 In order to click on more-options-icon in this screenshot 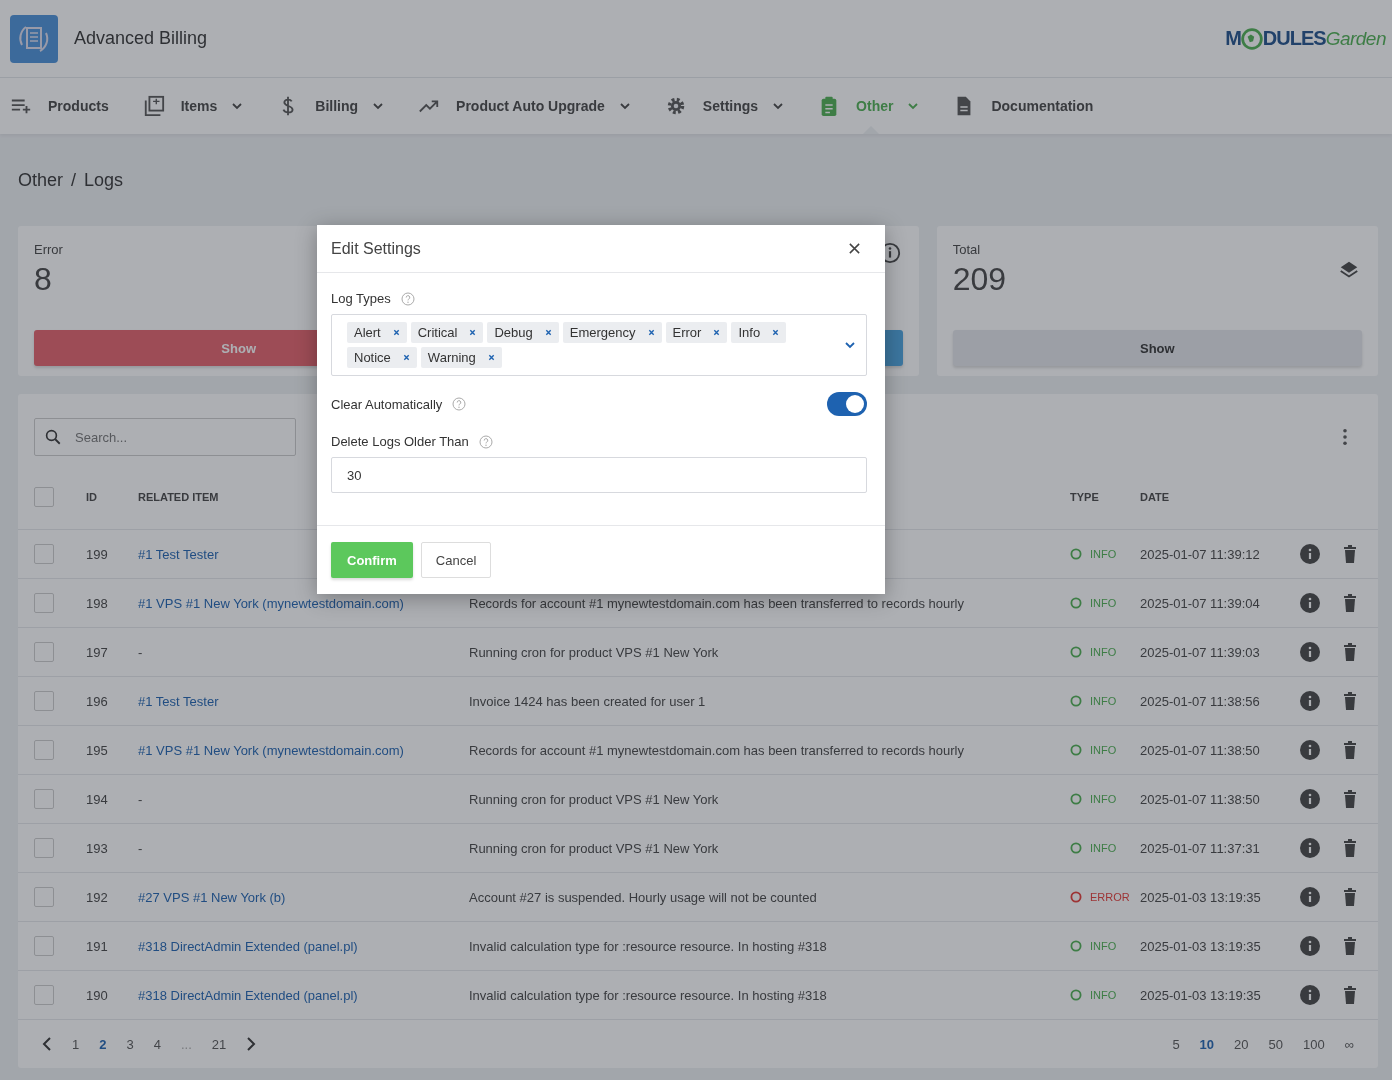, I will do `click(1345, 437)`.